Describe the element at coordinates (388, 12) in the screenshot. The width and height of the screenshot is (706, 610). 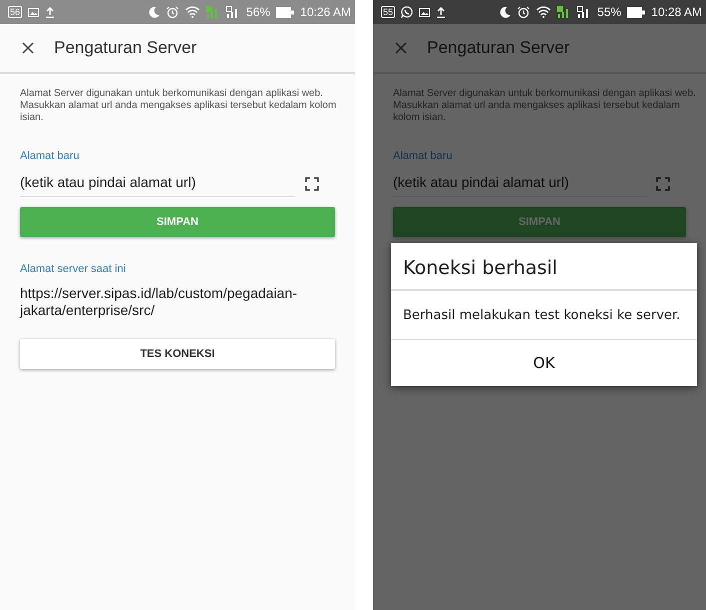
I see `notification-badge: 55` at that location.